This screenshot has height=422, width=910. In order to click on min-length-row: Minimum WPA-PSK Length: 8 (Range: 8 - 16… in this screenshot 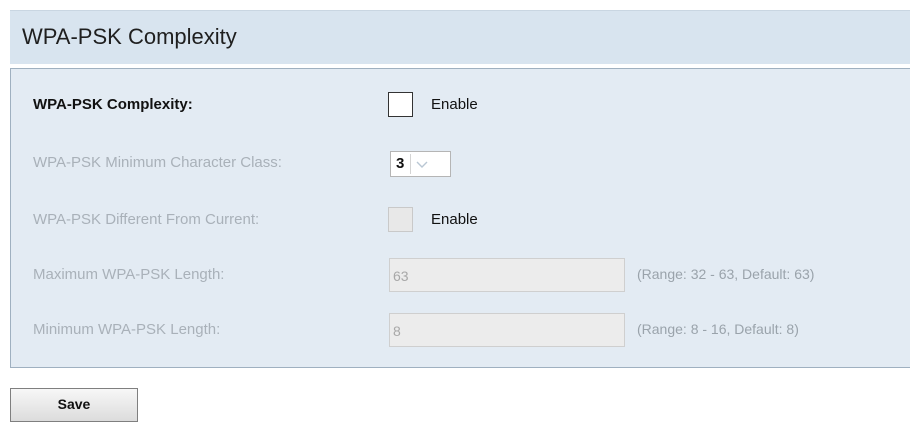, I will do `click(460, 330)`.